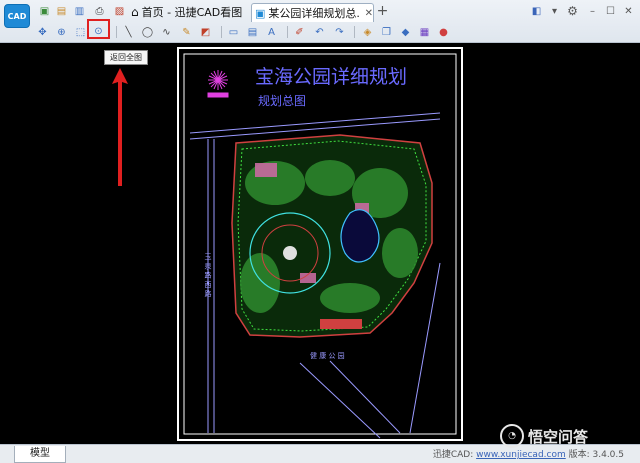 The width and height of the screenshot is (640, 463). I want to click on app-logo: CAD, so click(17, 16).